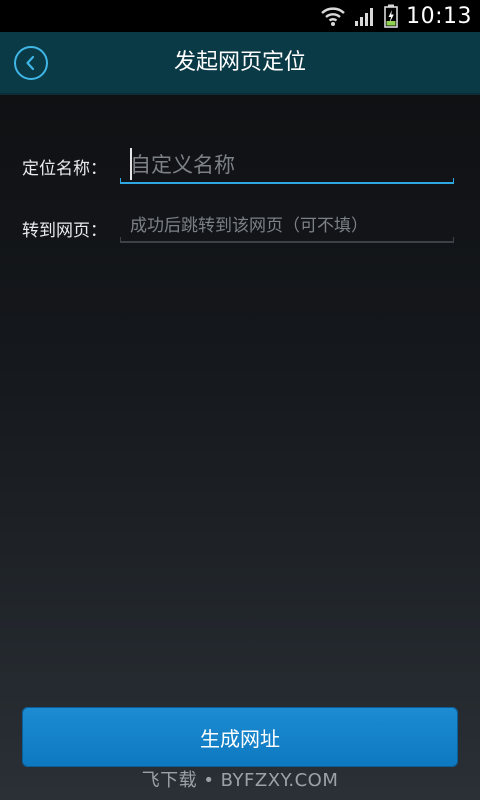  I want to click on redirect-label: 转到网页：, so click(64, 231).